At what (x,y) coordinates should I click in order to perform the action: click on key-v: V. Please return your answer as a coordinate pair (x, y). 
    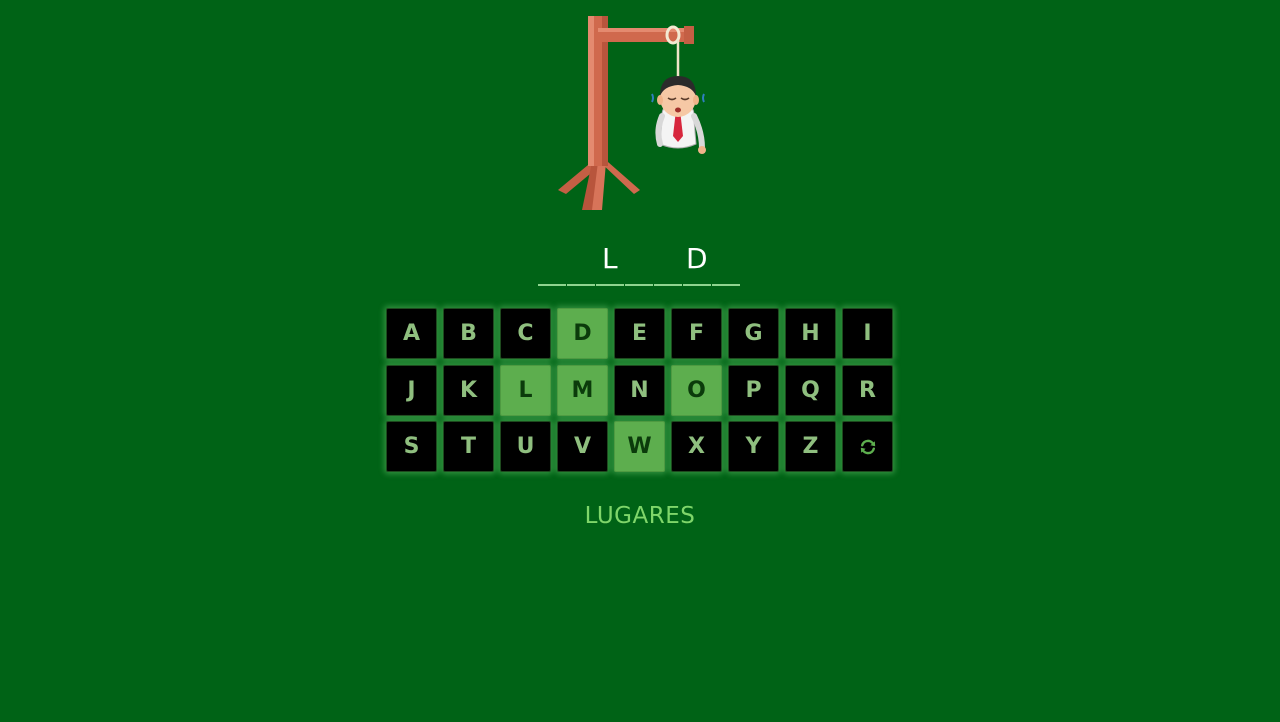
    Looking at the image, I should click on (582, 446).